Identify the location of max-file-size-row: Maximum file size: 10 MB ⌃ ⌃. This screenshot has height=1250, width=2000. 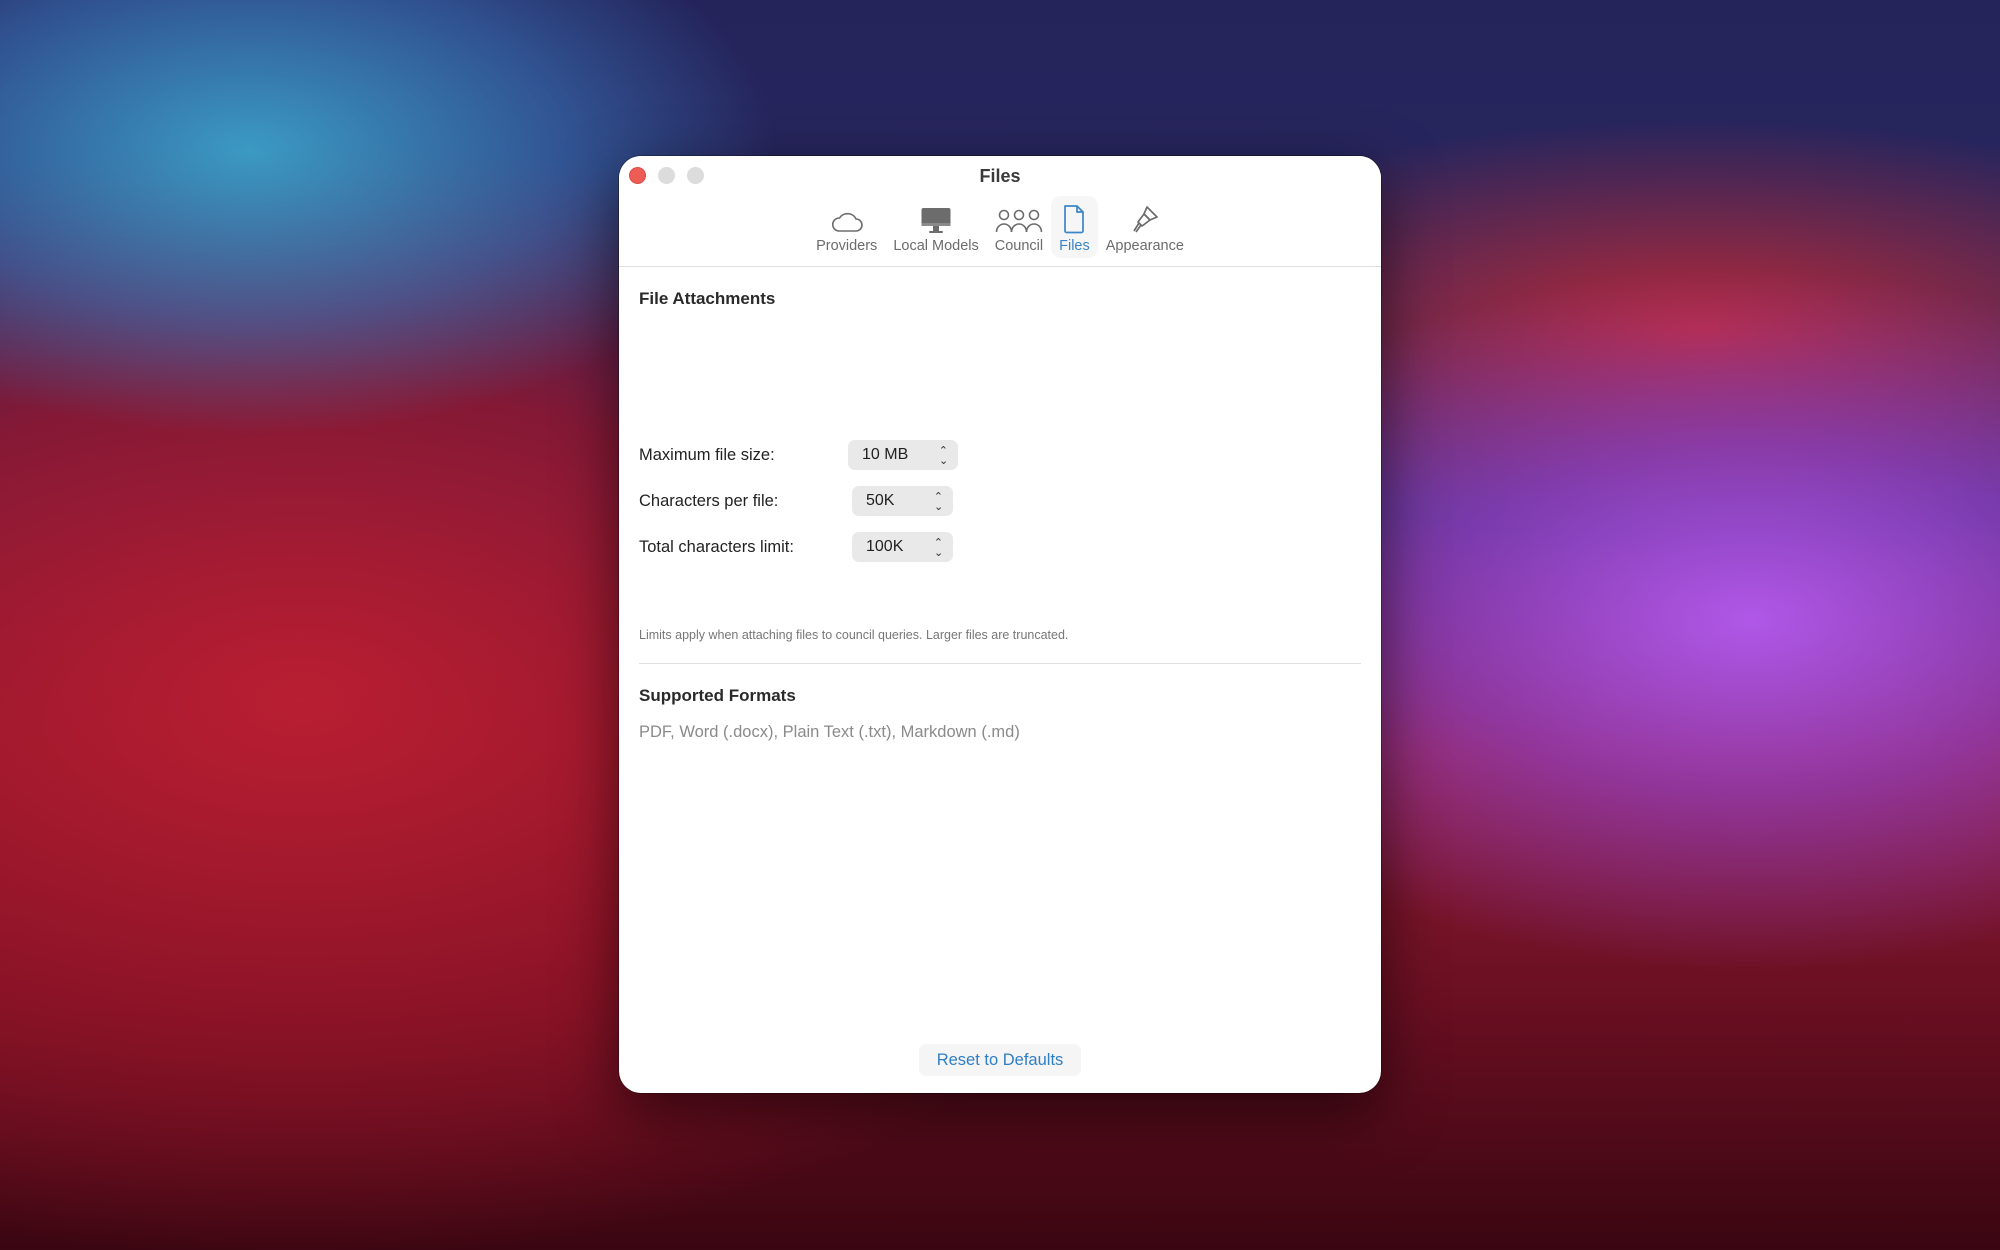
(798, 455).